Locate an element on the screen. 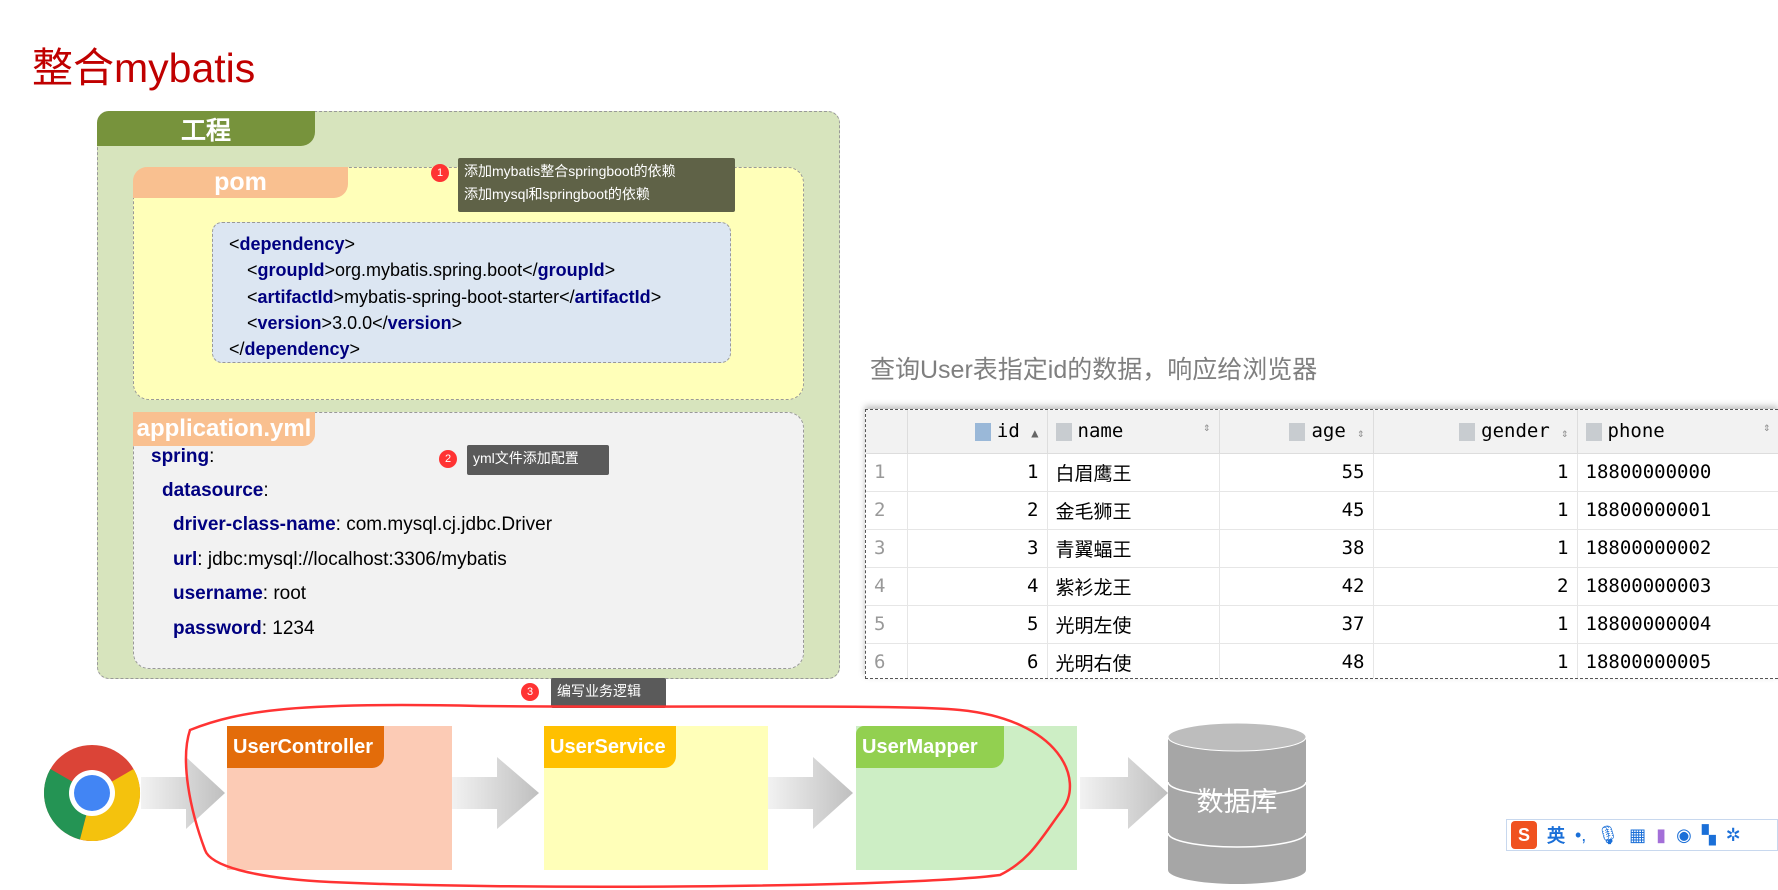  column-header-gender: gender ⇕ is located at coordinates (1475, 432).